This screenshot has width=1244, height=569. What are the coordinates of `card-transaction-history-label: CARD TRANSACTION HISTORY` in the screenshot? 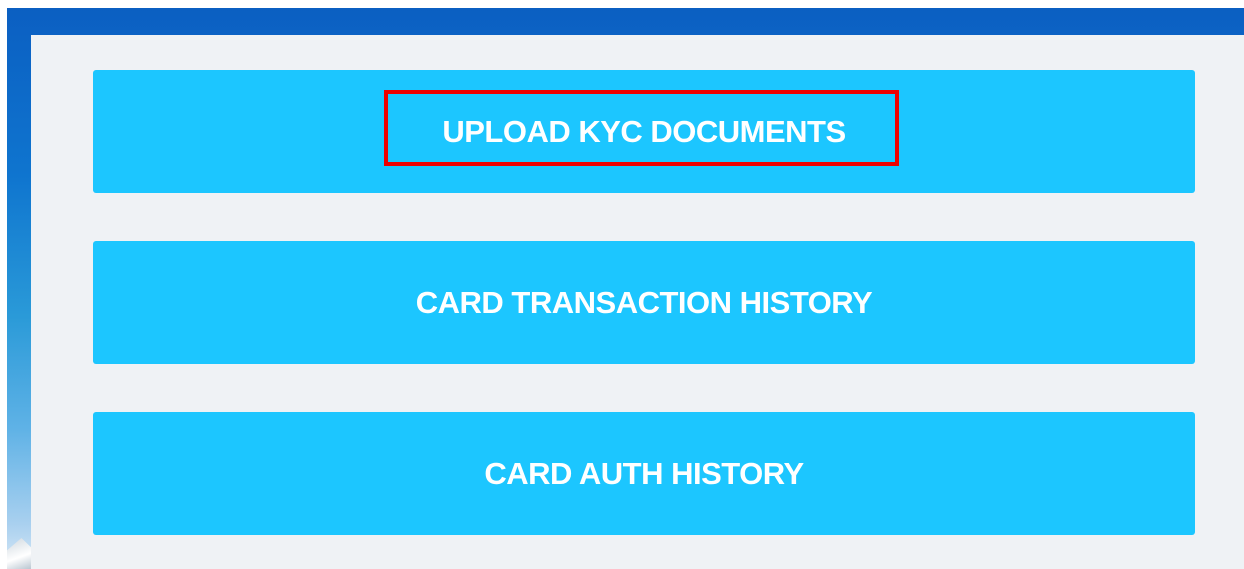 It's located at (644, 302).